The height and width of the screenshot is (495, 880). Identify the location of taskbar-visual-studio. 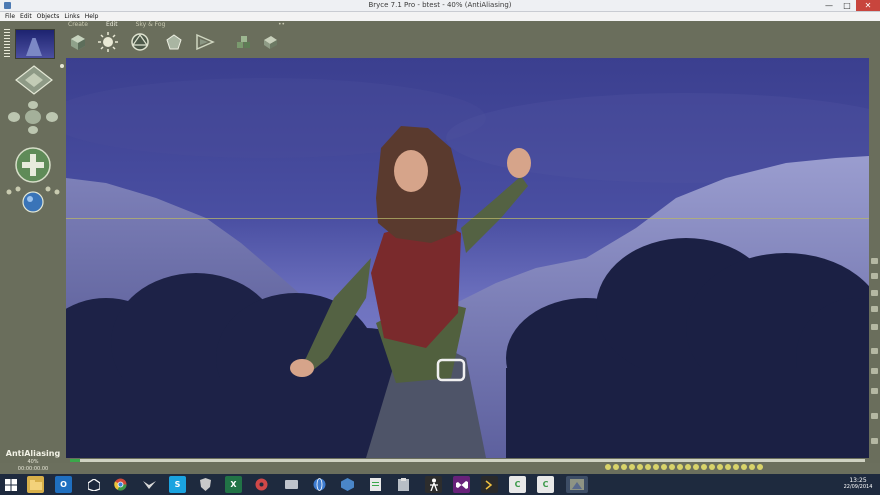
(461, 484).